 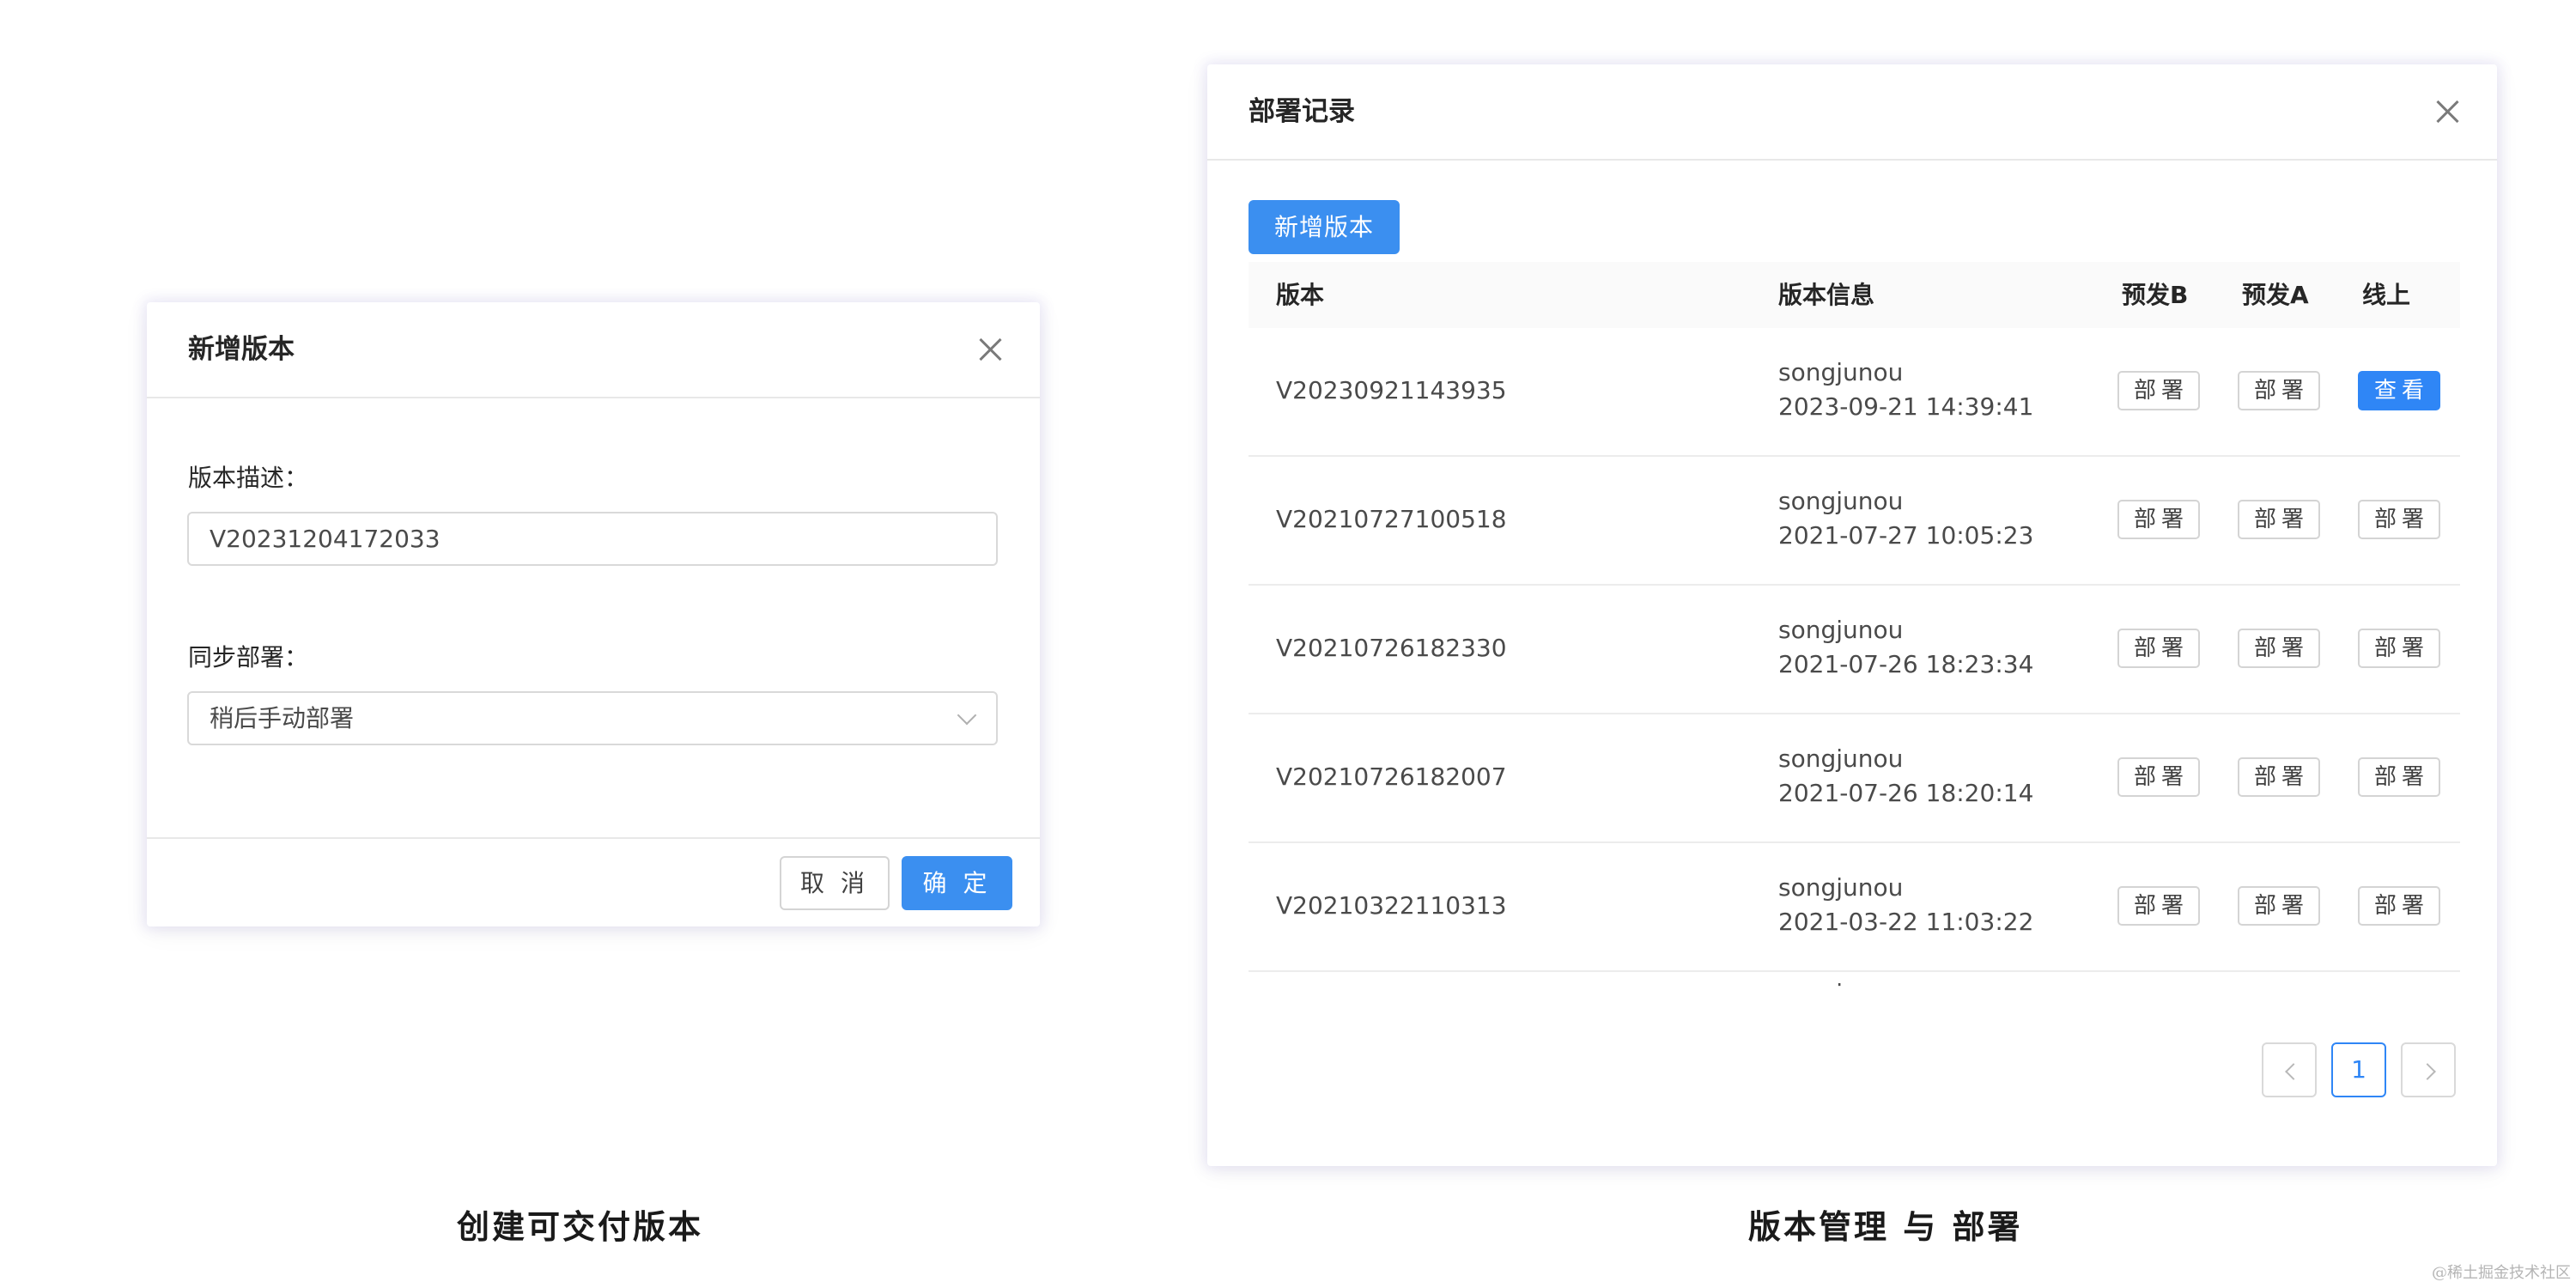 I want to click on info-time: 2021-03-22 11:03:22, so click(x=1906, y=922).